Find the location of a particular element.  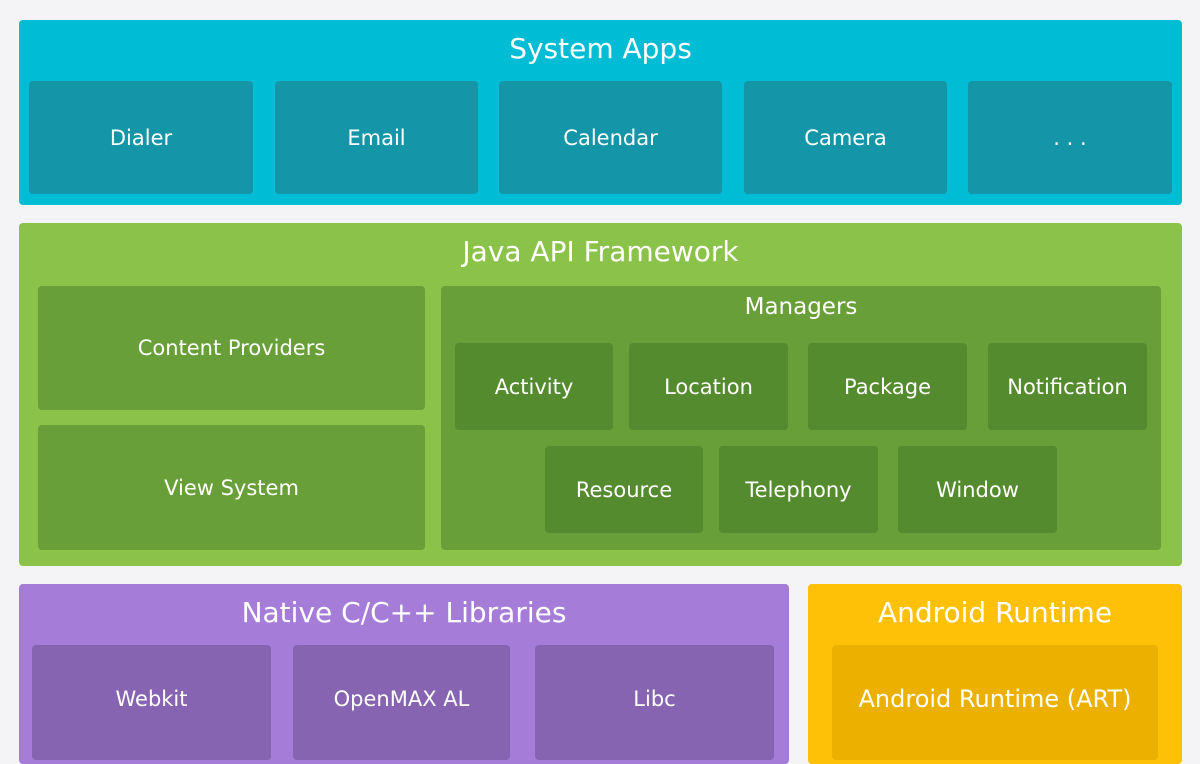

android-runtime-art: Android Runtime (ART) is located at coordinates (995, 702).